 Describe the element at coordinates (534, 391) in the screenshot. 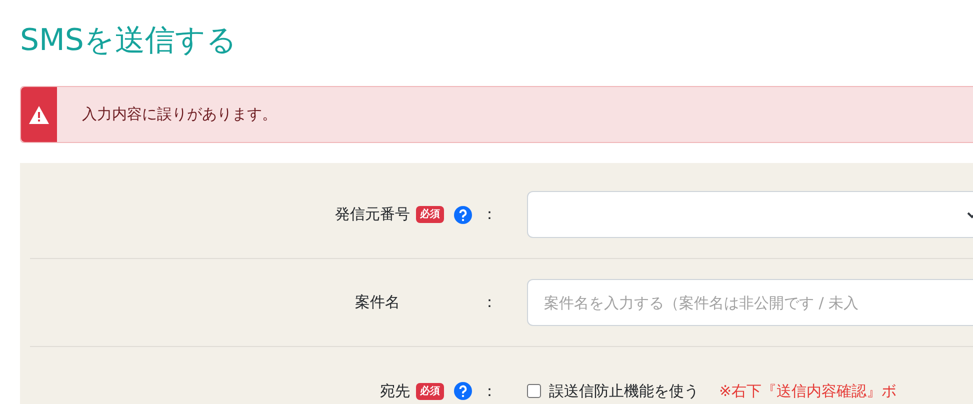

I see `checkbox` at that location.